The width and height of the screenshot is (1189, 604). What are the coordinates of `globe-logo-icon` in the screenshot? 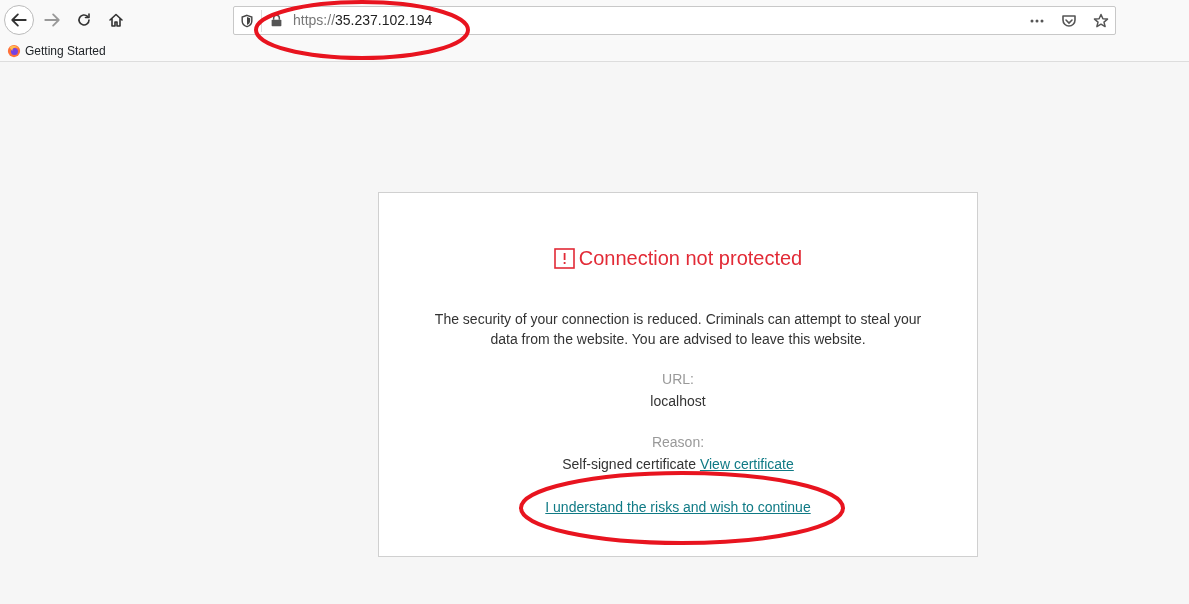 It's located at (14, 50).